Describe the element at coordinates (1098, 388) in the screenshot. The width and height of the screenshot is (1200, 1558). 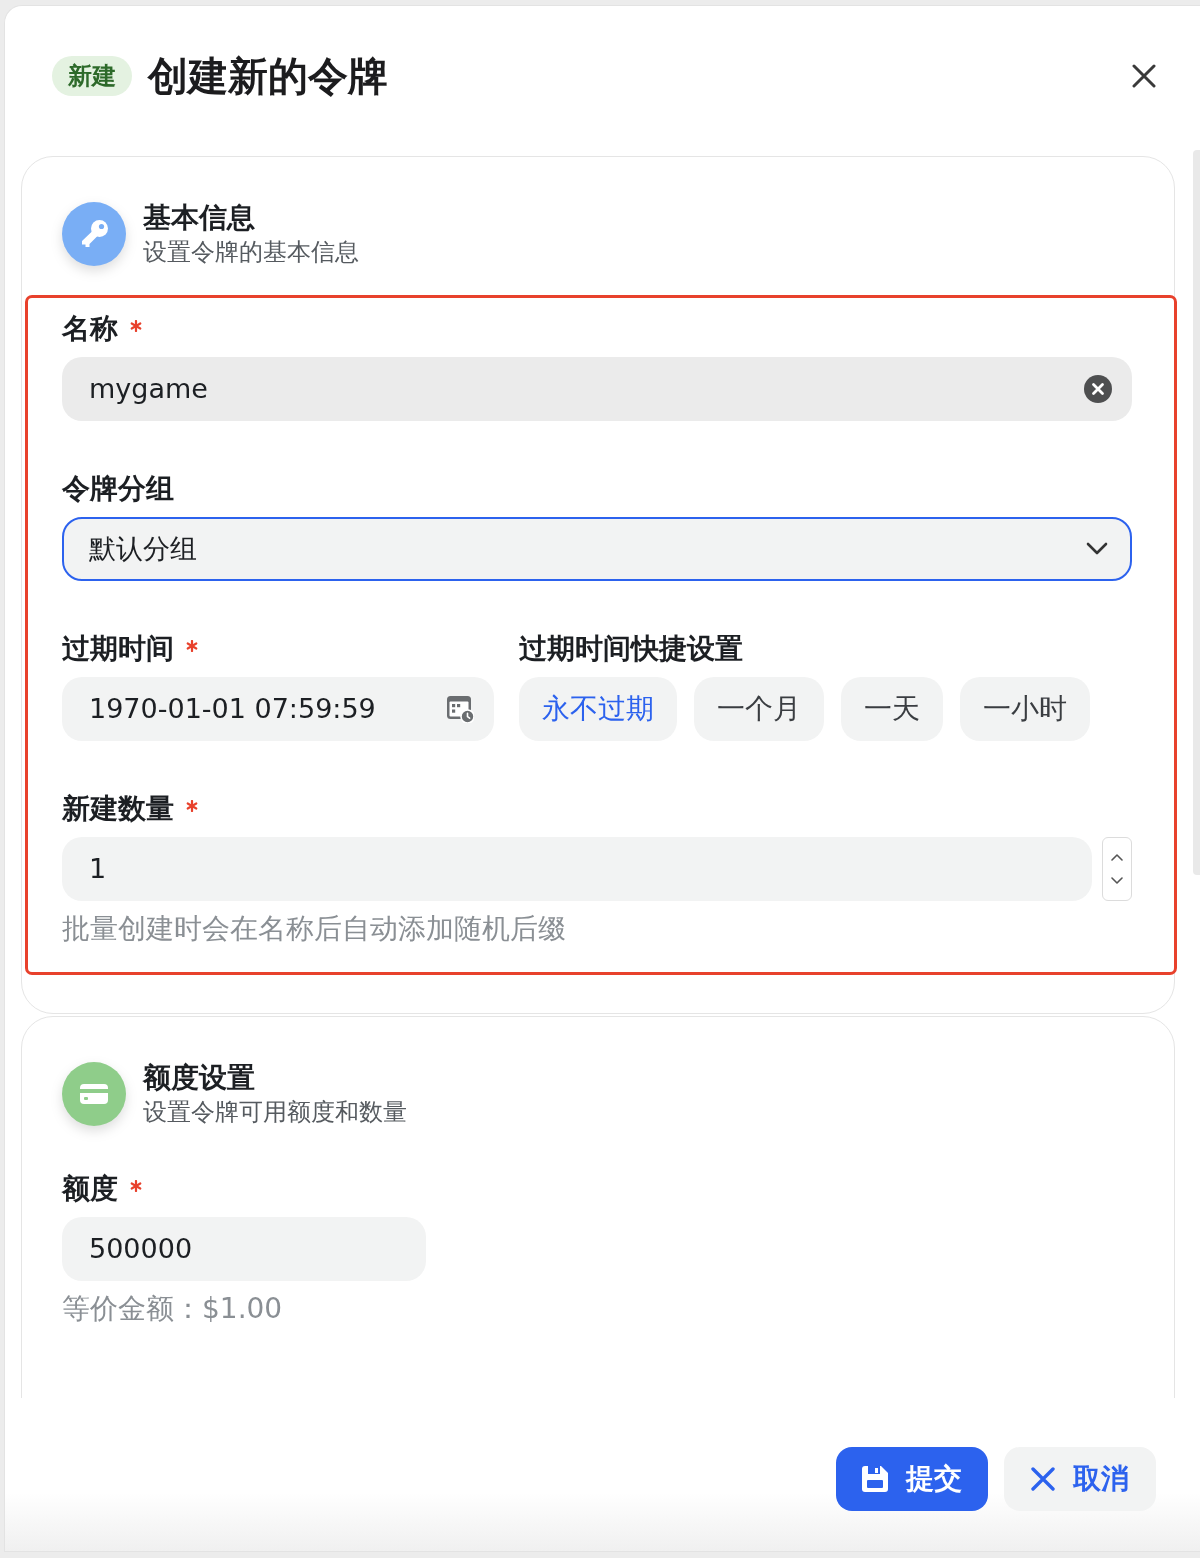
I see `clear-icon` at that location.